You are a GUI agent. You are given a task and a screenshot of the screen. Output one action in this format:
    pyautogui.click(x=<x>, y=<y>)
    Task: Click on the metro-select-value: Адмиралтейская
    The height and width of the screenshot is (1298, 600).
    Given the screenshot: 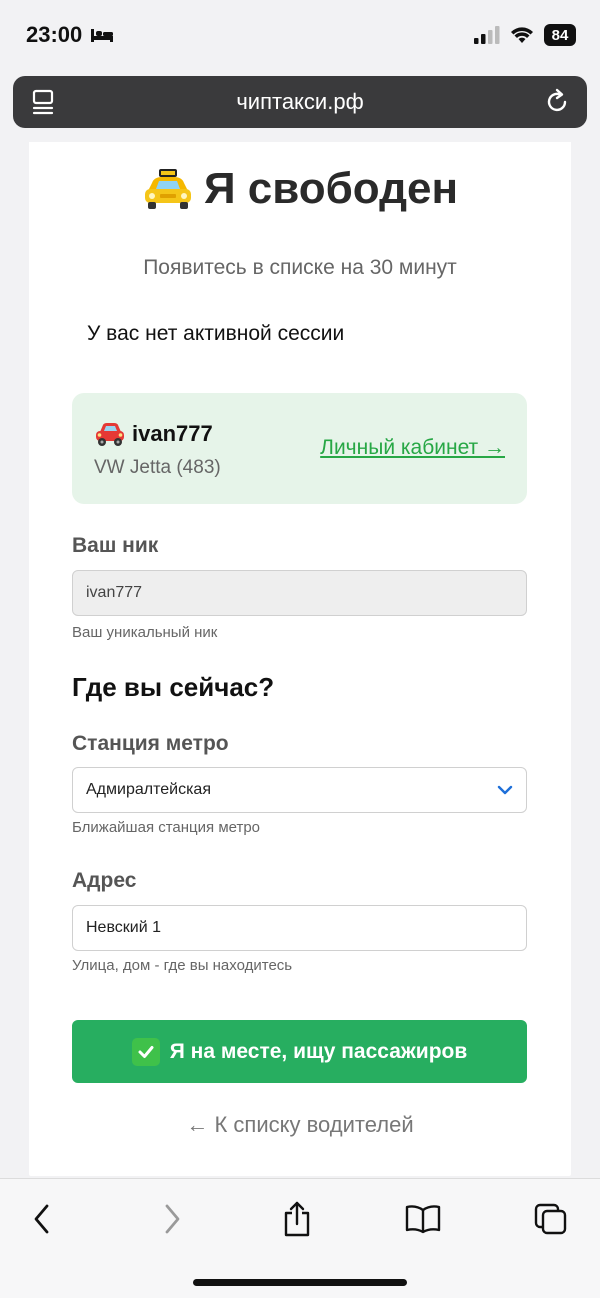 What is the action you would take?
    pyautogui.click(x=148, y=789)
    